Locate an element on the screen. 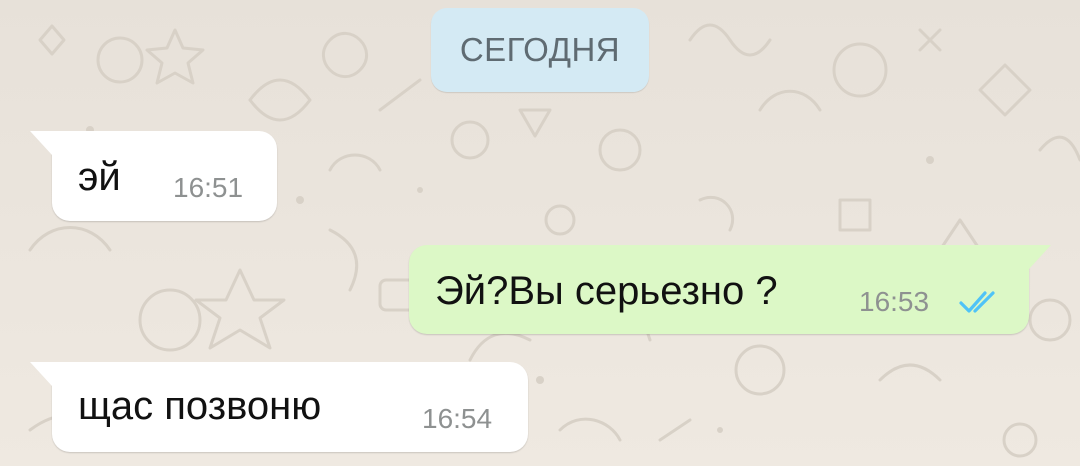 The image size is (1080, 466). message-text: эй is located at coordinates (99, 177).